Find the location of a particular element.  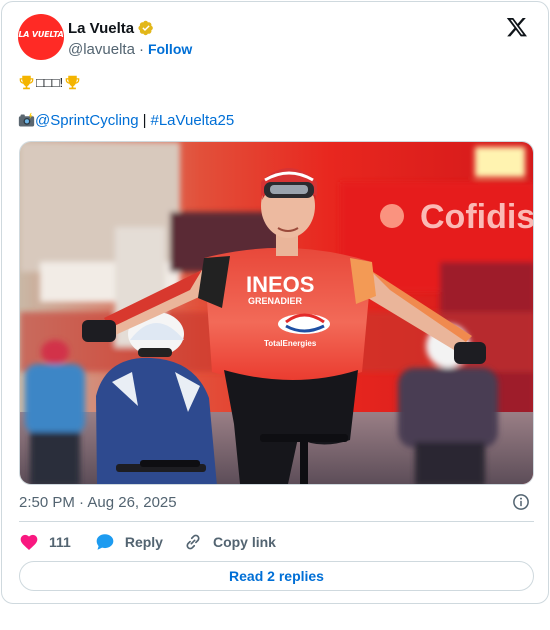

post-timestamp: 2:50 PM · Aug 26, 2025 is located at coordinates (98, 502).